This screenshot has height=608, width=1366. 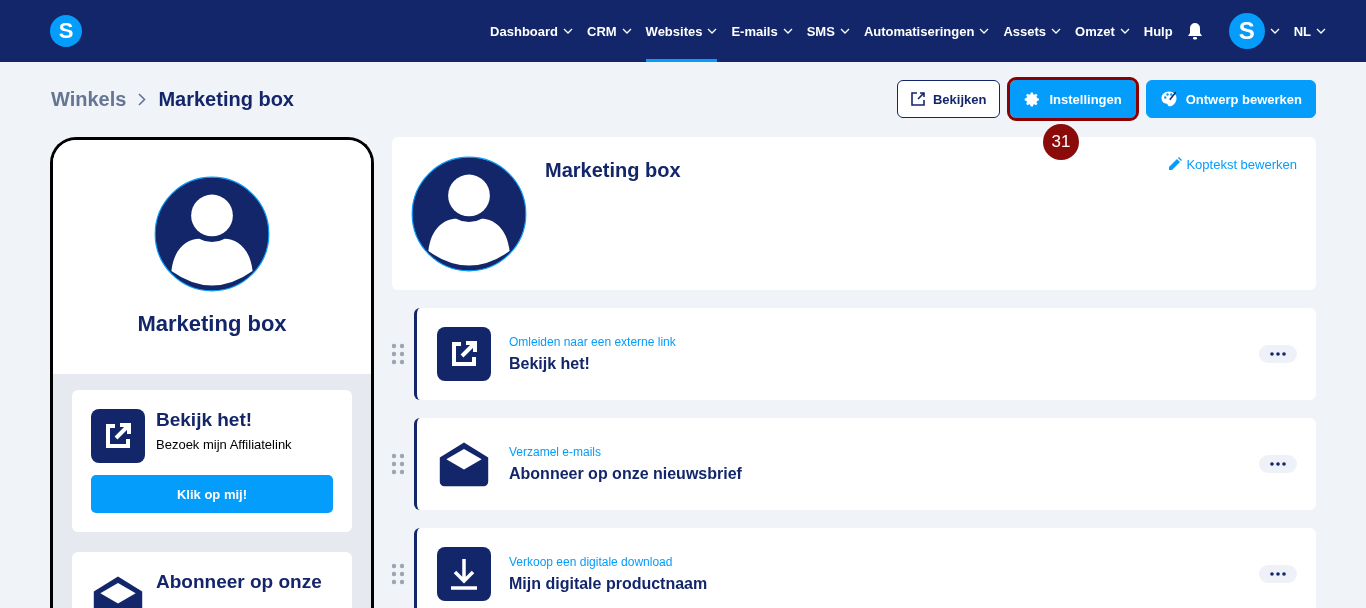 I want to click on preview-title: Marketing box, so click(x=212, y=324).